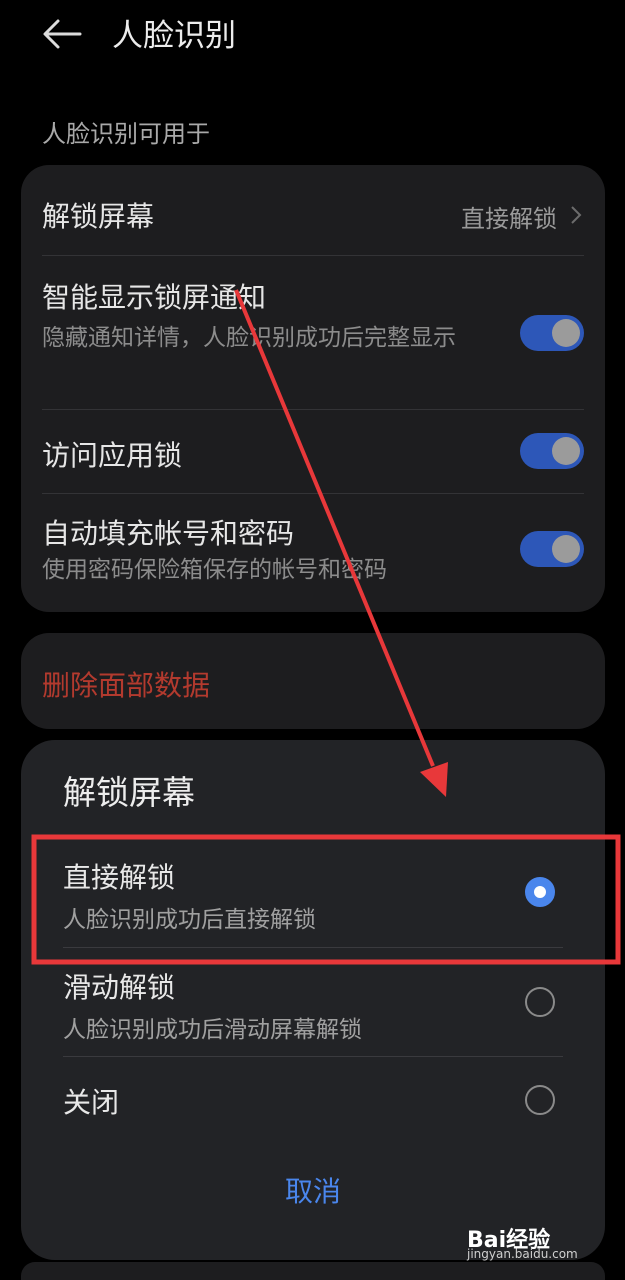 The width and height of the screenshot is (625, 1280). Describe the element at coordinates (168, 533) in the screenshot. I see `autofill-label: 自动填充帐号和密码` at that location.